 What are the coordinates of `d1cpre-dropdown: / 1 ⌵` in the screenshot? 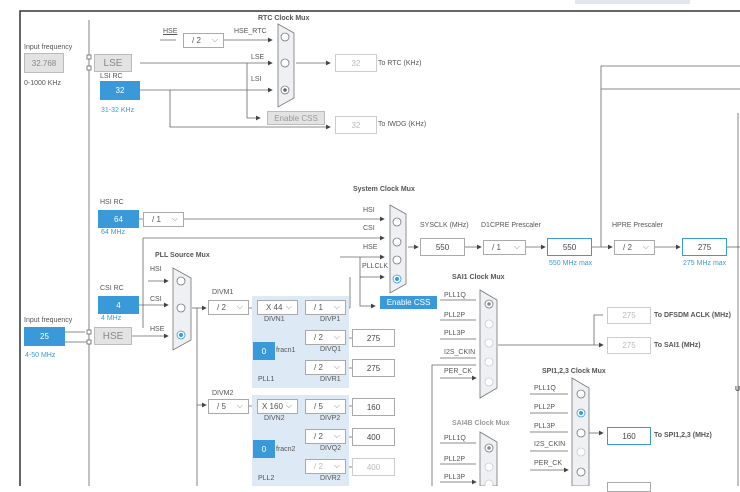 It's located at (504, 247).